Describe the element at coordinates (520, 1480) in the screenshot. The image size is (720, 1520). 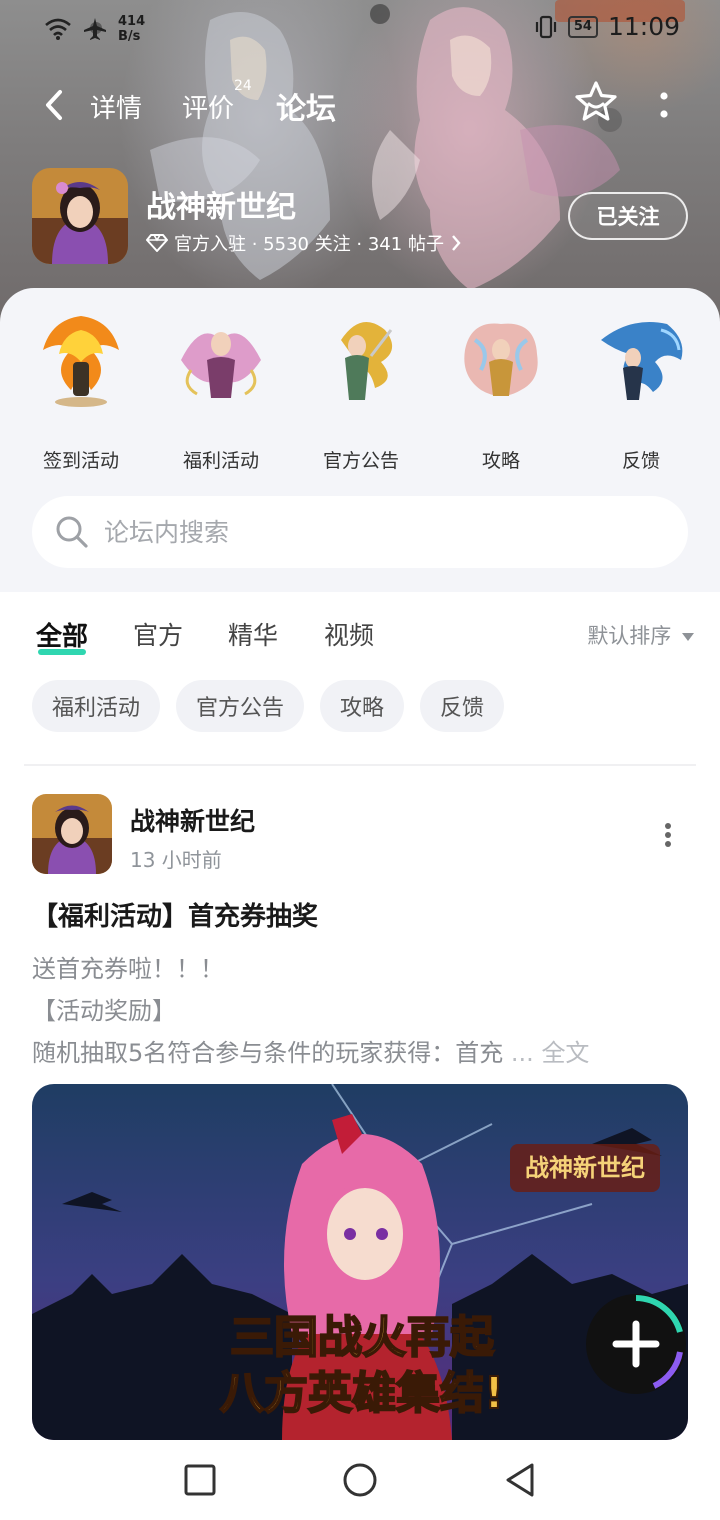
I see `back-icon` at that location.